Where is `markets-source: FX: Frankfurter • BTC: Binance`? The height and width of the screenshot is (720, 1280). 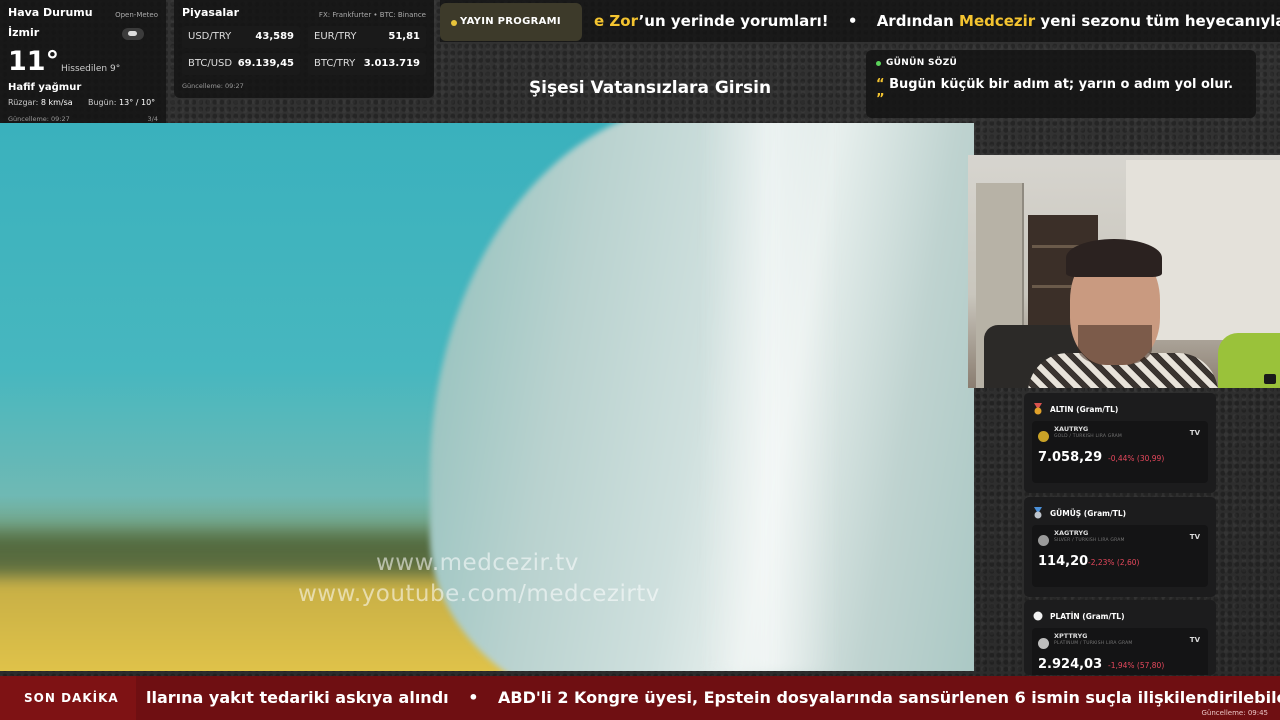
markets-source: FX: Frankfurter • BTC: Binance is located at coordinates (372, 15).